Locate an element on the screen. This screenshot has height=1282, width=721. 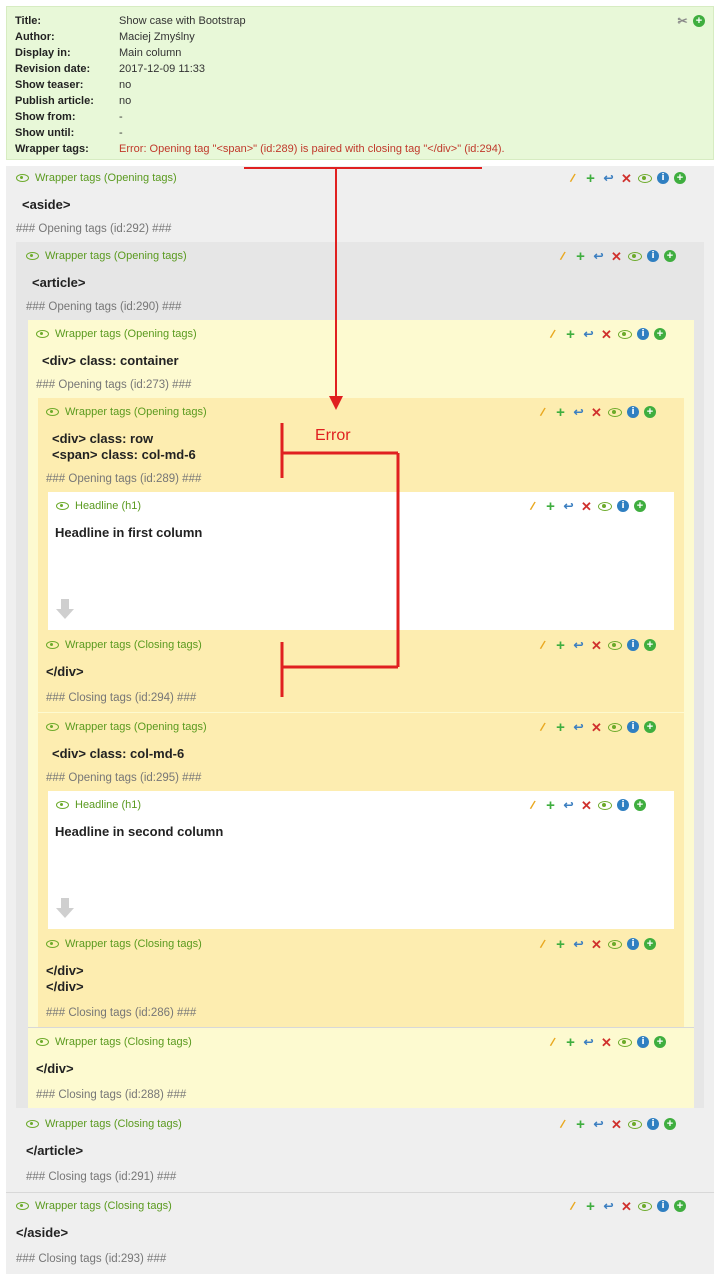
col2-open-header: Wrapper tags (Opening tags) is located at coordinates (126, 727).